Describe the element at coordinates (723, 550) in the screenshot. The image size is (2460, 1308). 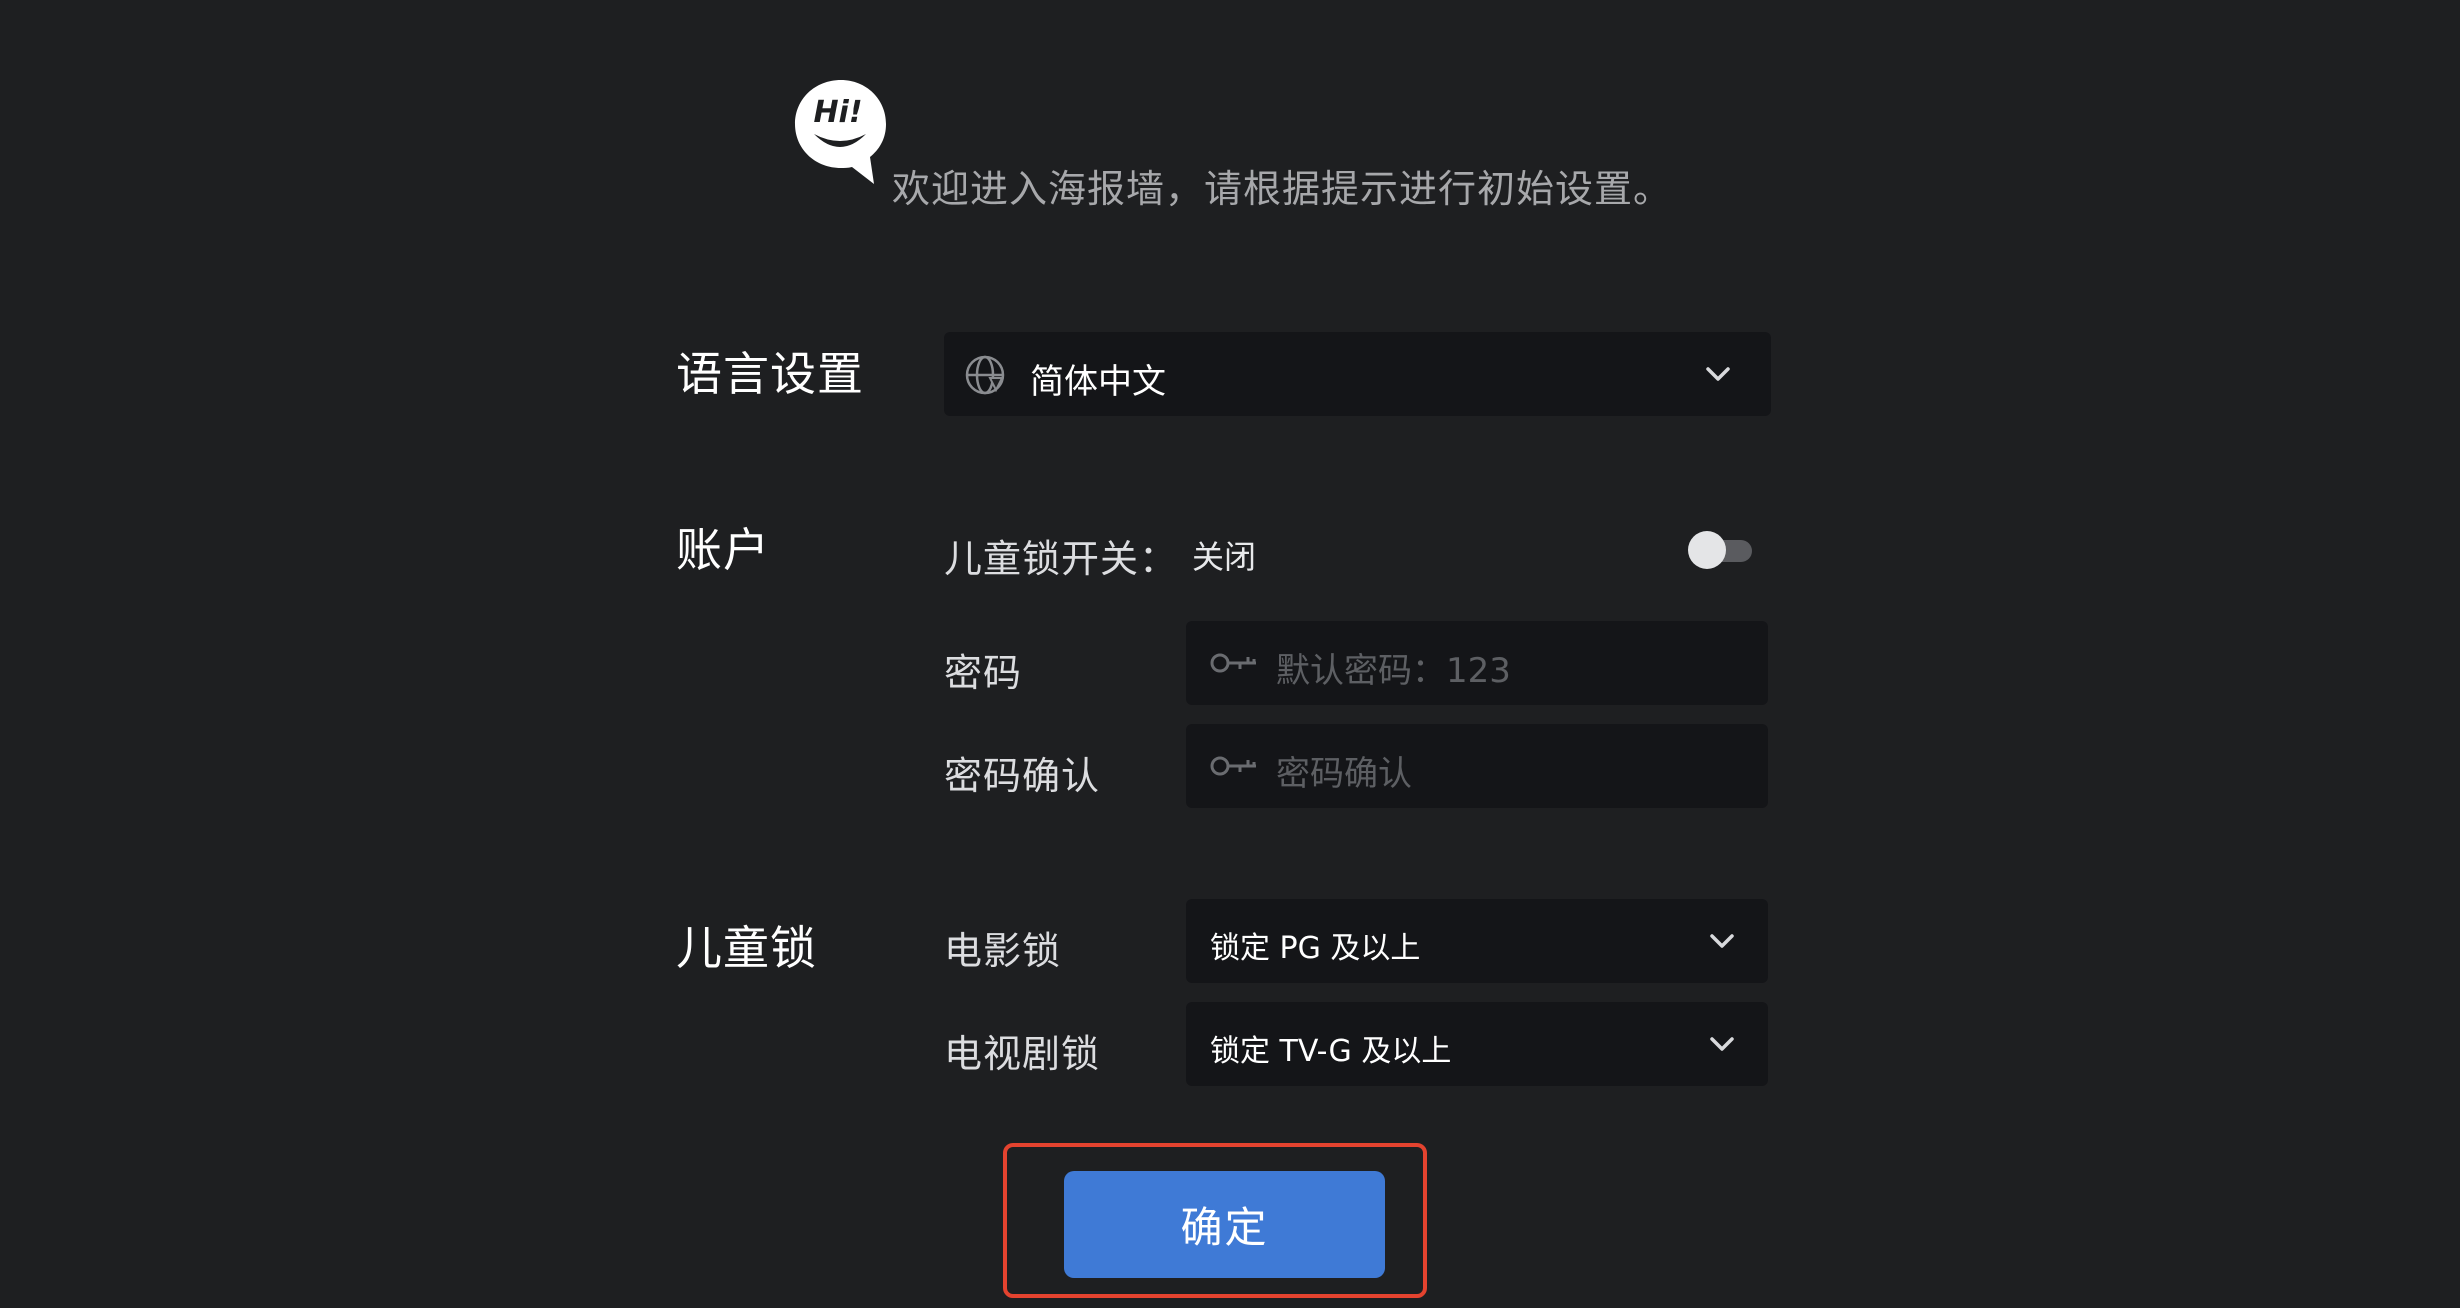
I see `account-section-title: 账户` at that location.